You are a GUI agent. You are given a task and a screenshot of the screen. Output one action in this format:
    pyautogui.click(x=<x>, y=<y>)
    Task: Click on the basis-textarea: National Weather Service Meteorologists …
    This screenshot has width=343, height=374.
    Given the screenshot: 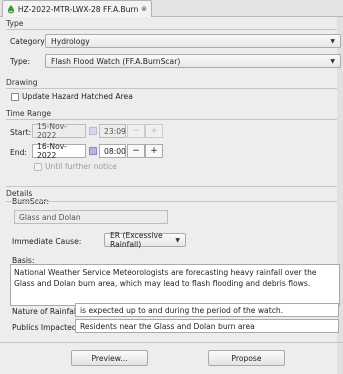 What is the action you would take?
    pyautogui.click(x=175, y=285)
    